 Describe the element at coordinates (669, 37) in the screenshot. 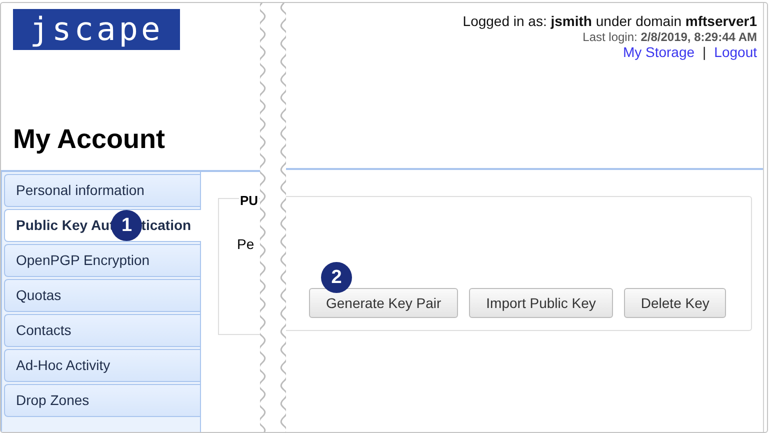

I see `last-login: Last login: 2/8/2019, 8:29:44 AM` at that location.